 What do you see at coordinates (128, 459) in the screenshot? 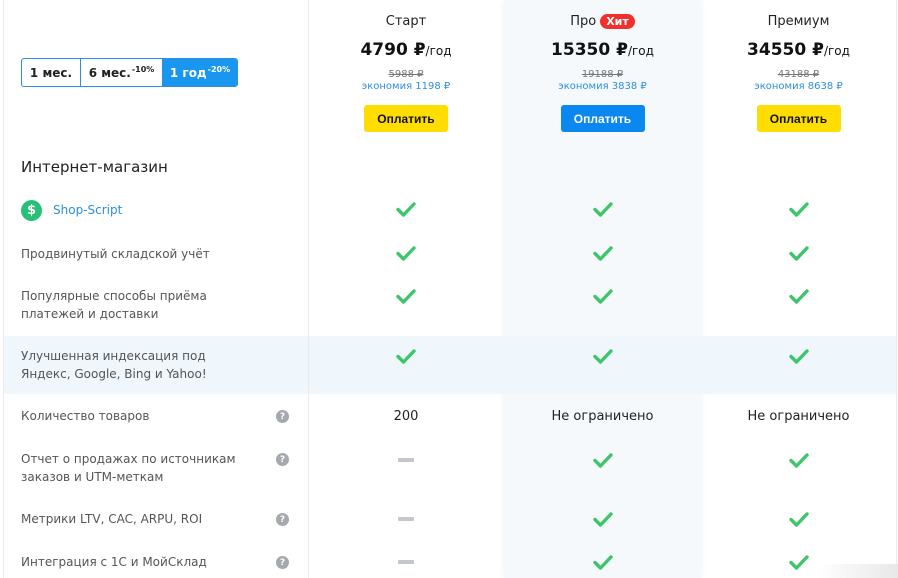
I see `feature-label-line: Отчет о продажах по источникам` at bounding box center [128, 459].